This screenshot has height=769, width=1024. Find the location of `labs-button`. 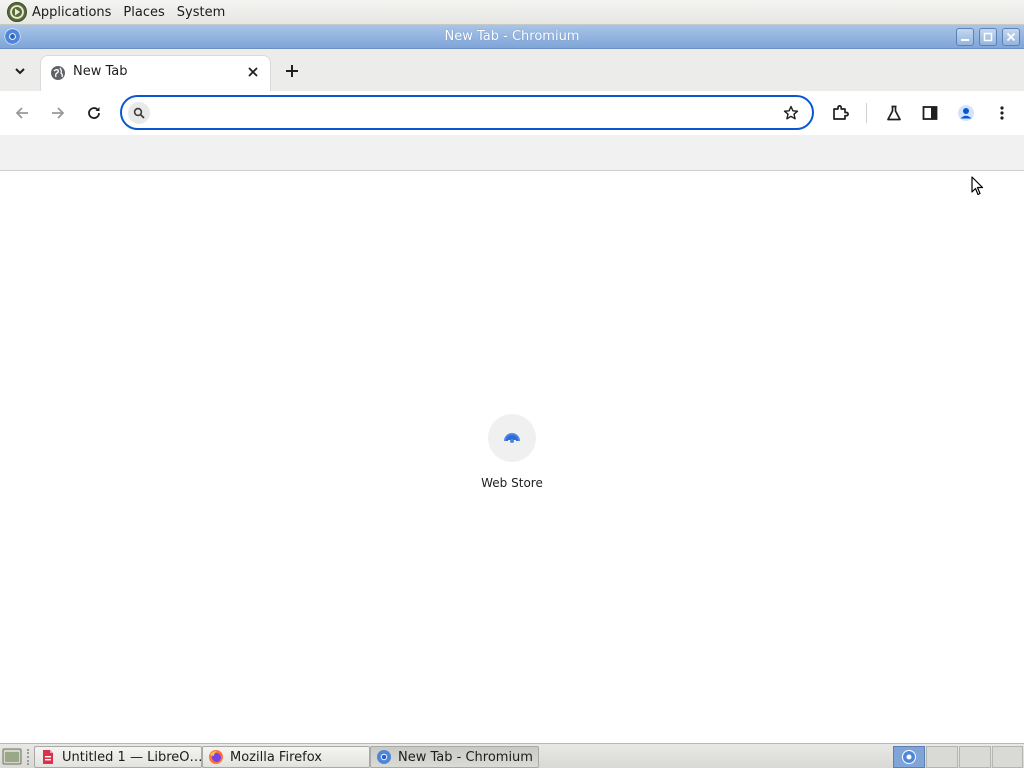

labs-button is located at coordinates (894, 113).